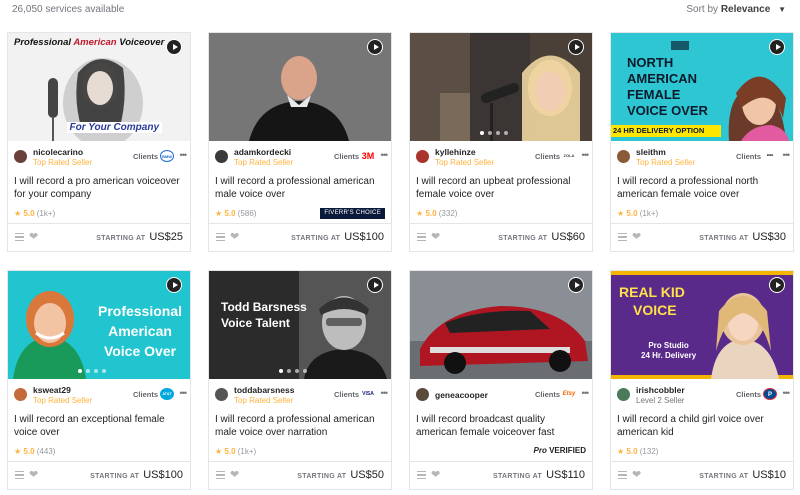 The width and height of the screenshot is (800, 495). What do you see at coordinates (494, 133) in the screenshot?
I see `slide-dots` at bounding box center [494, 133].